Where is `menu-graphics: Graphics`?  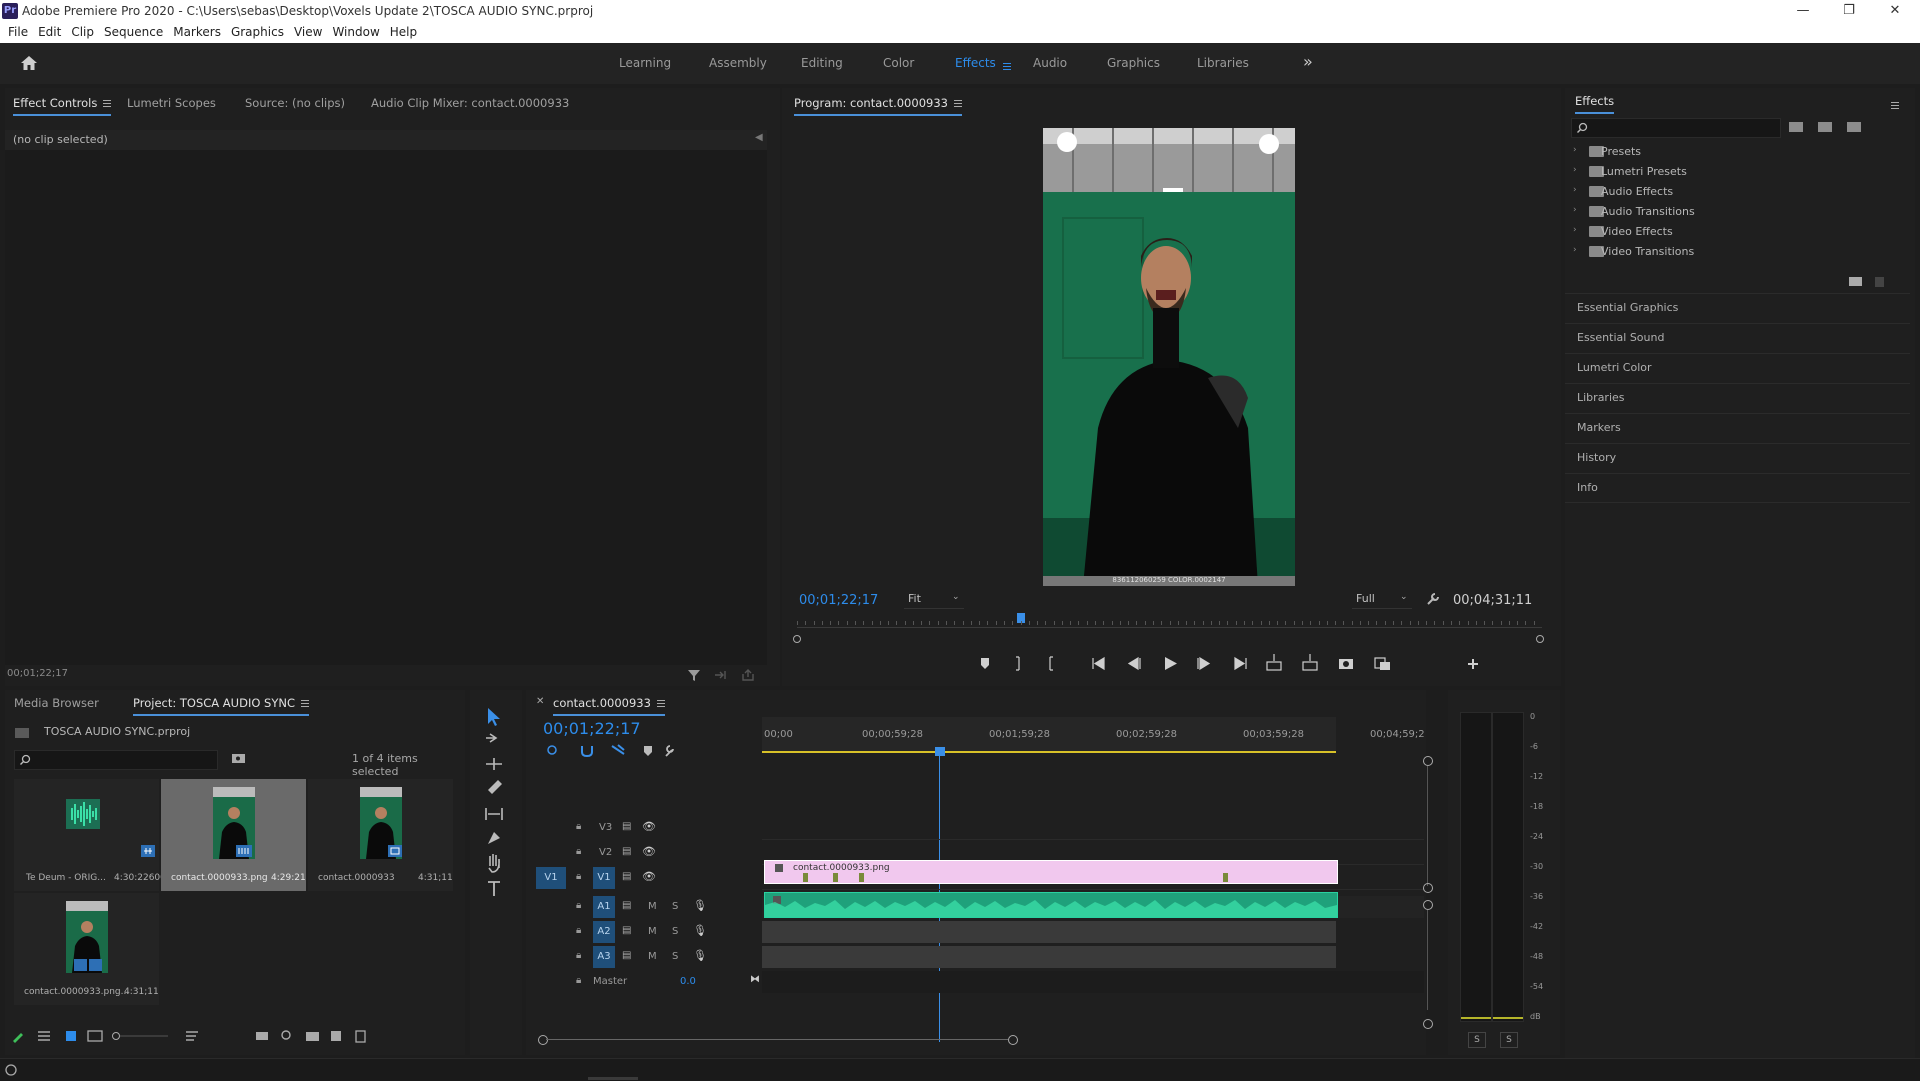 menu-graphics: Graphics is located at coordinates (257, 32).